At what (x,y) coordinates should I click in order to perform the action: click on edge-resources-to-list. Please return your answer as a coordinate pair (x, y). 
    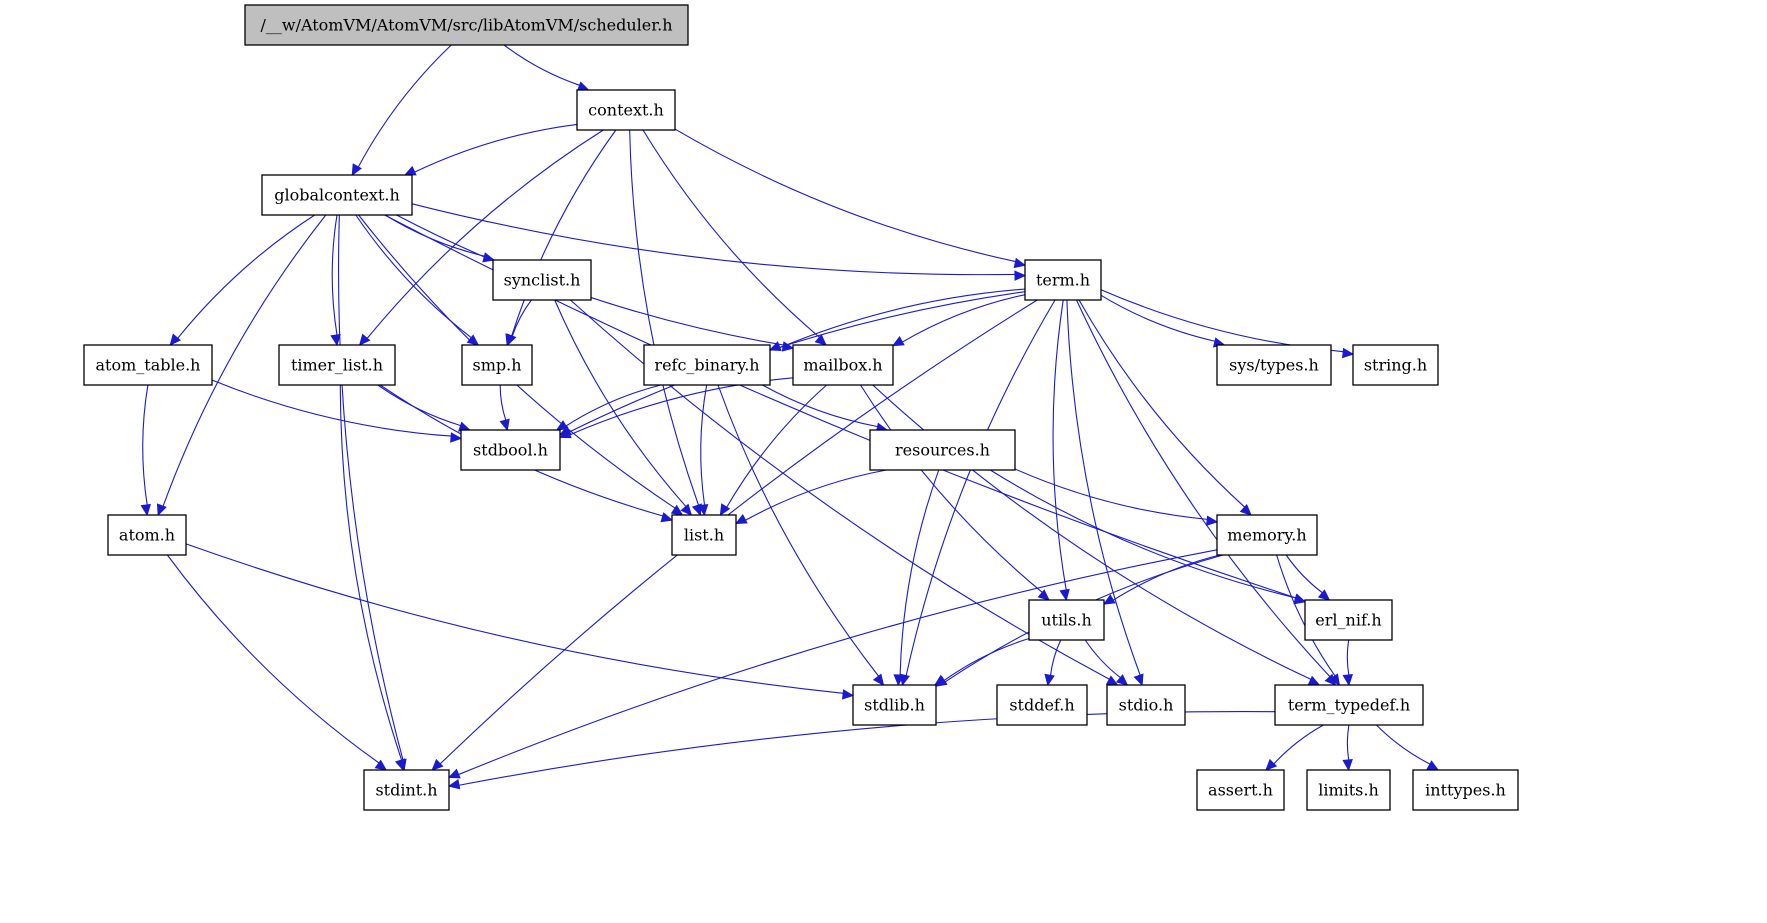
    Looking at the image, I should click on (810, 497).